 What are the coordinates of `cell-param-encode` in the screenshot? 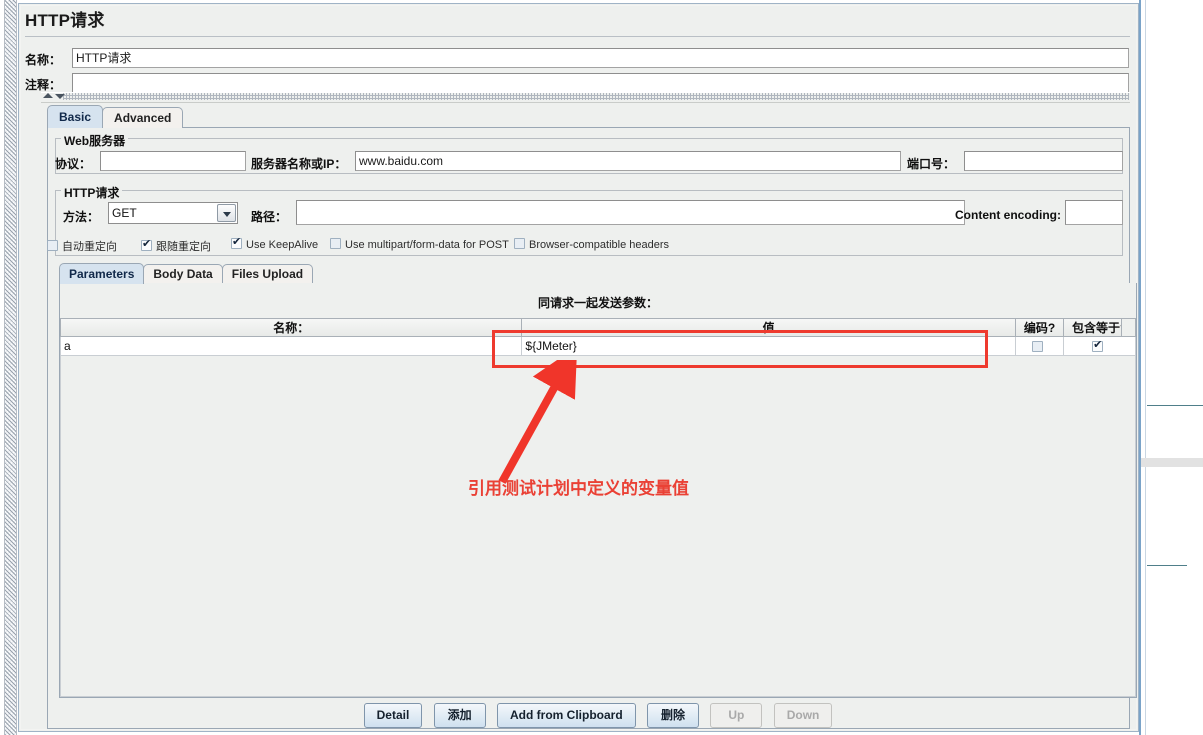 It's located at (1040, 346).